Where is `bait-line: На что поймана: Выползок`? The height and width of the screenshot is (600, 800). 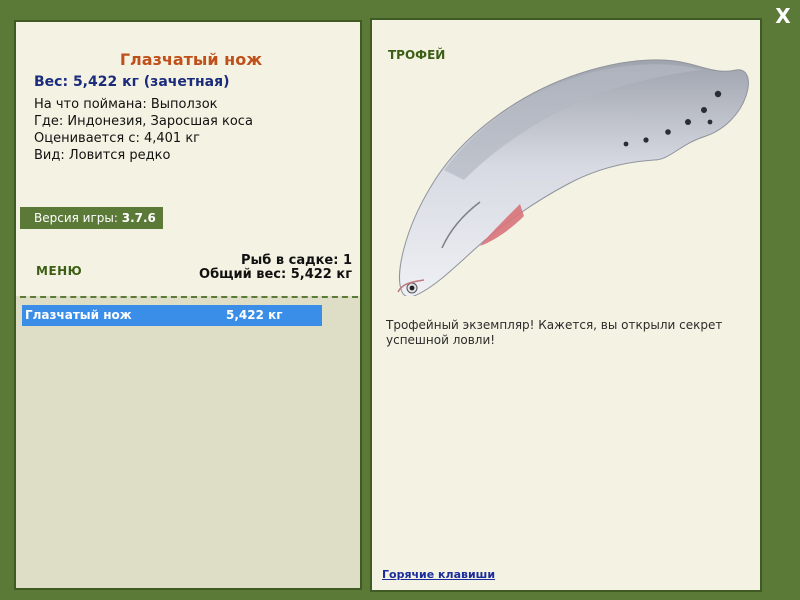
bait-line: На что поймана: Выползок is located at coordinates (126, 104).